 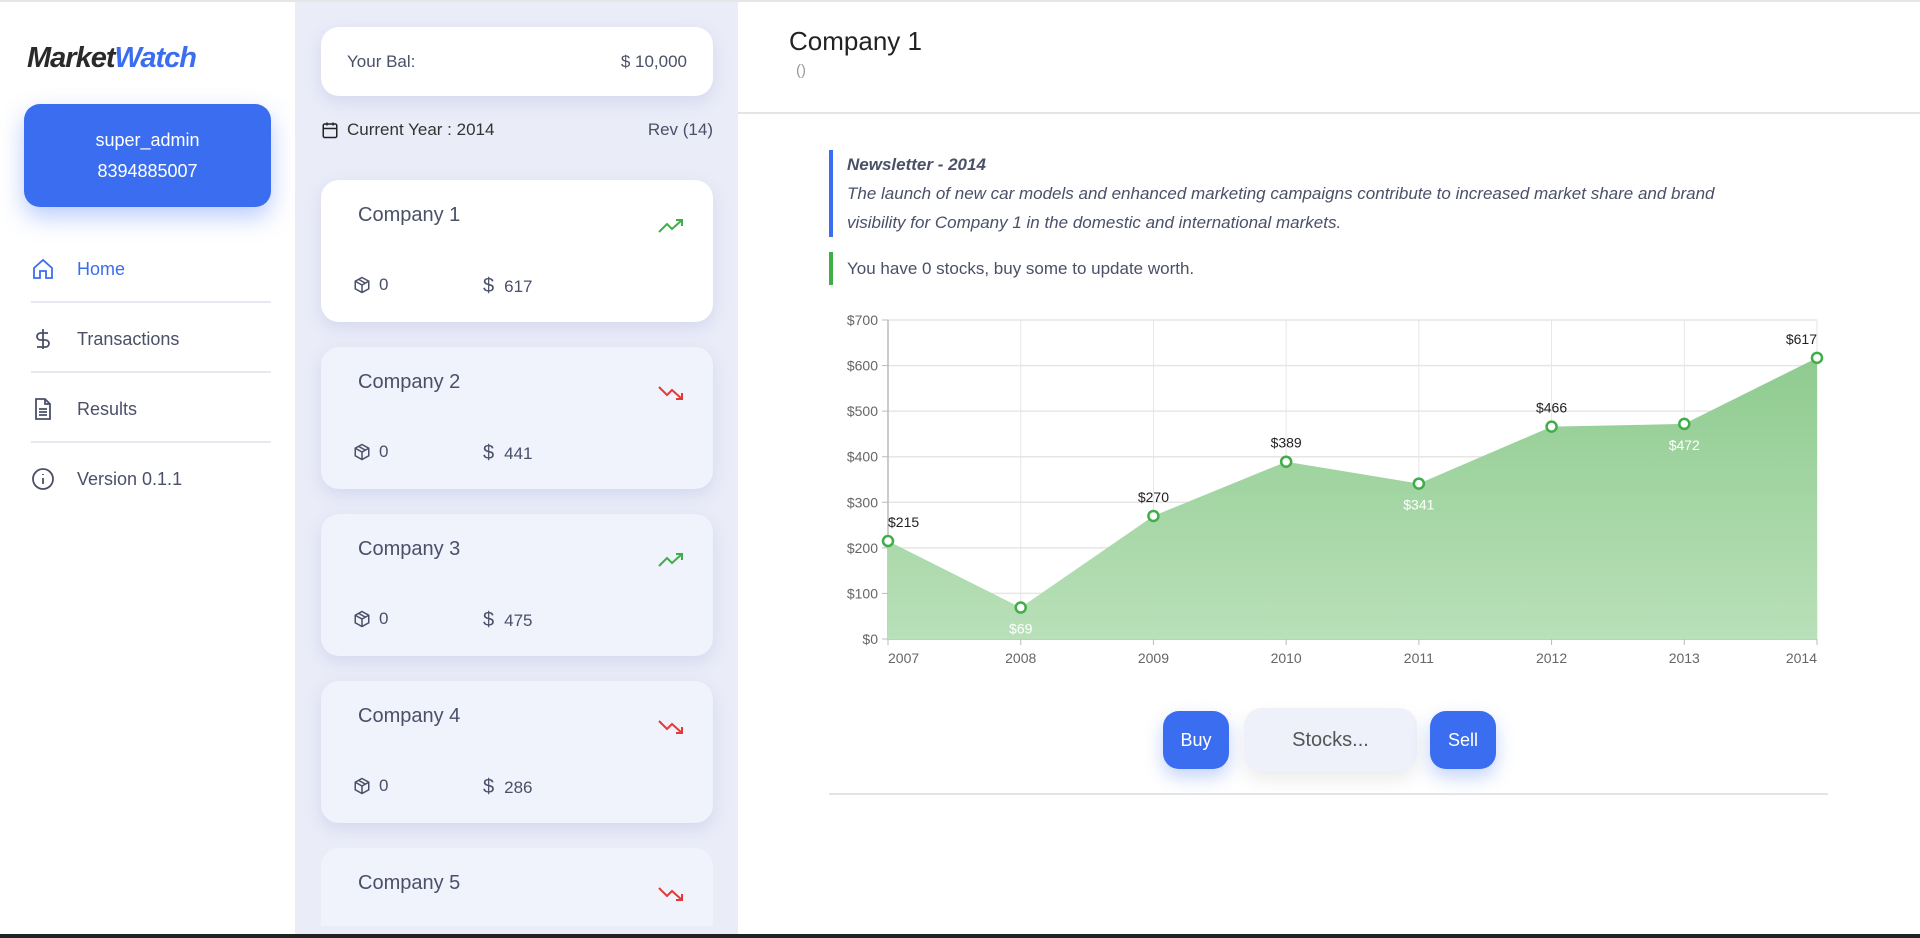 I want to click on dollar-icon, so click(x=43, y=339).